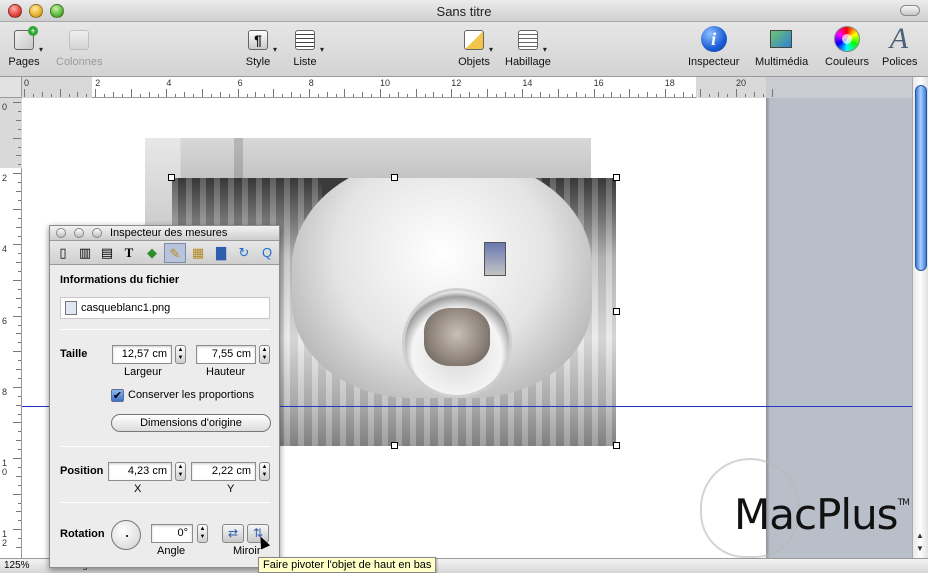 This screenshot has height=573, width=928. Describe the element at coordinates (714, 39) in the screenshot. I see `info-icon: i` at that location.